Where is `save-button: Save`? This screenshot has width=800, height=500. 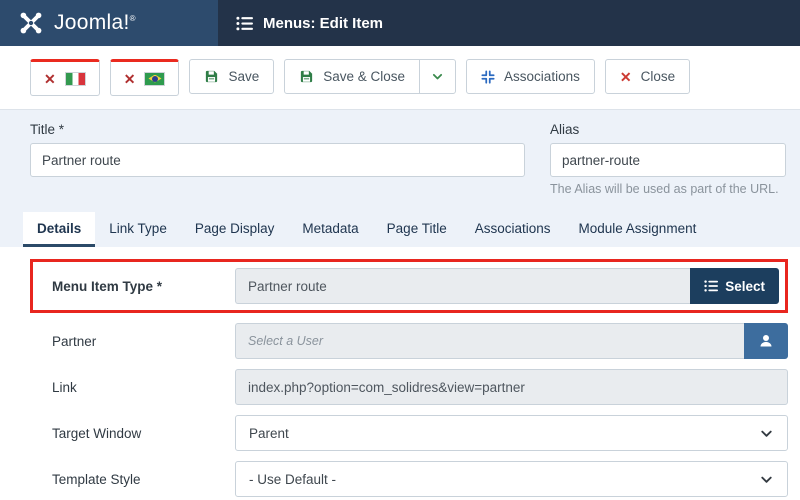 save-button: Save is located at coordinates (232, 76).